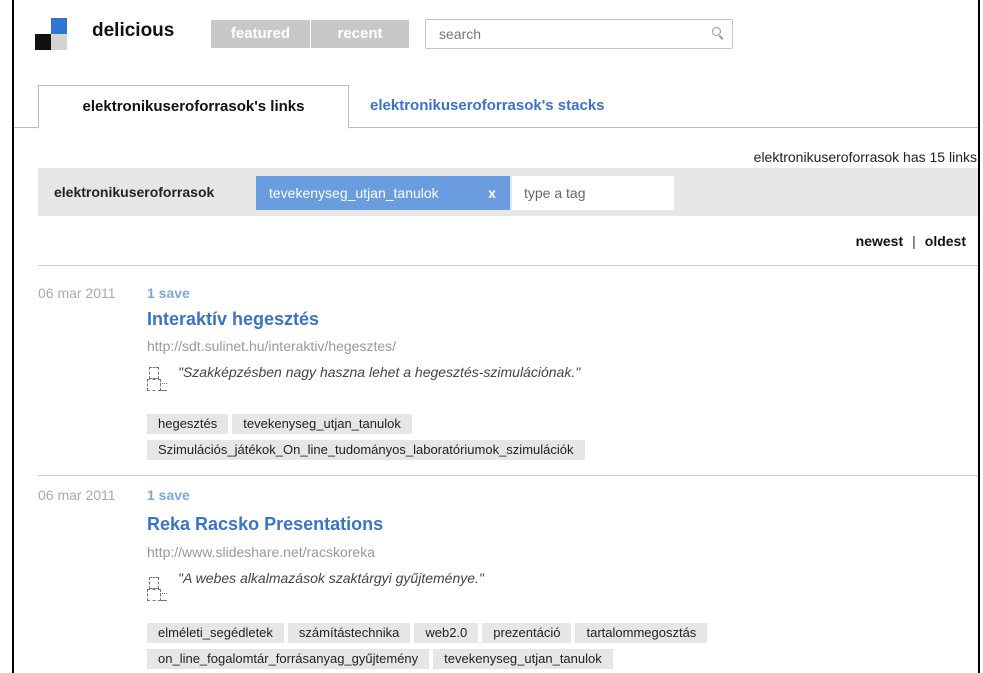  What do you see at coordinates (717, 32) in the screenshot?
I see `search-icon` at bounding box center [717, 32].